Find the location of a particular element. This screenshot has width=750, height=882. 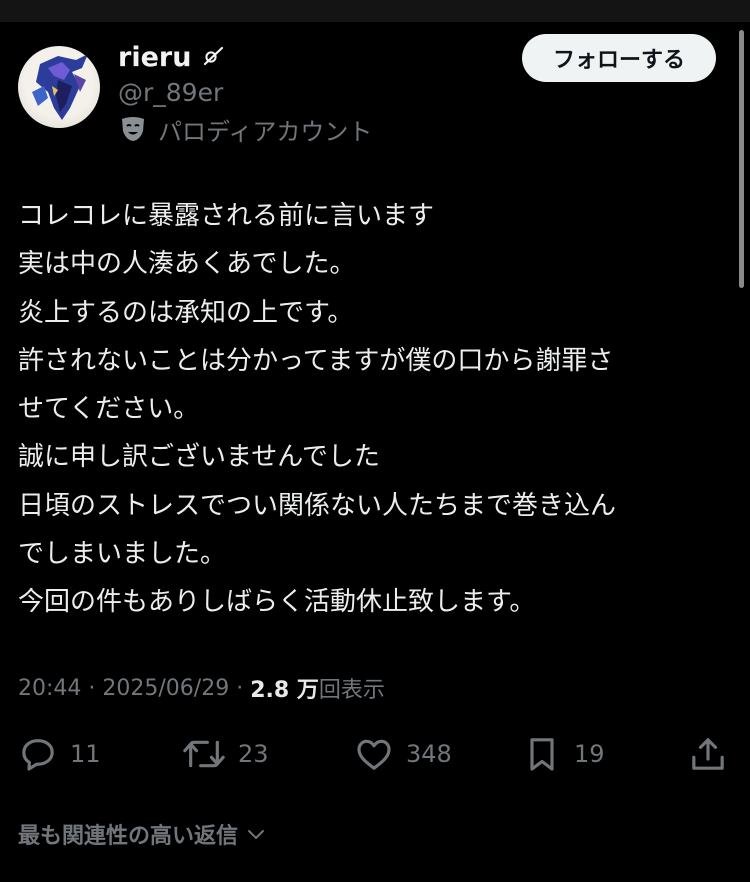

post-line: 誠に申し訳ございませんでした is located at coordinates (199, 457).